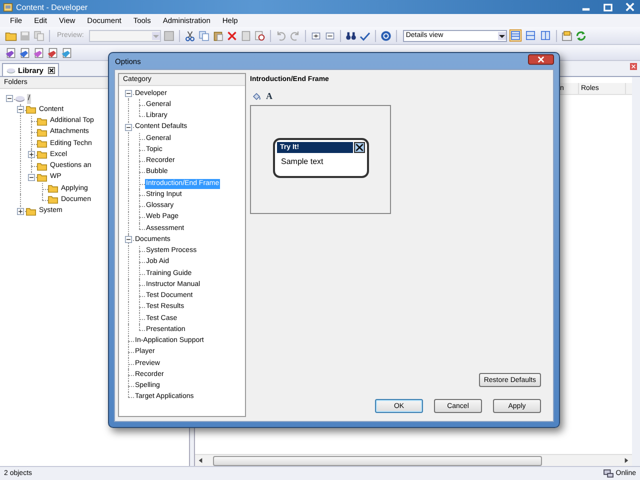 This screenshot has height=480, width=640. What do you see at coordinates (566, 36) in the screenshot?
I see `properties-icon` at bounding box center [566, 36].